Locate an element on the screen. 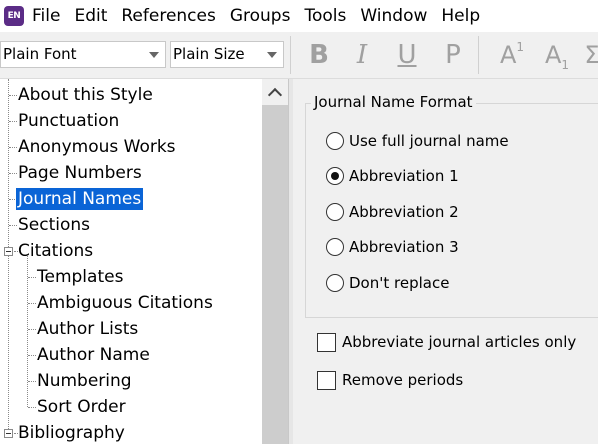  tree-item-label: Author Lists is located at coordinates (88, 329).